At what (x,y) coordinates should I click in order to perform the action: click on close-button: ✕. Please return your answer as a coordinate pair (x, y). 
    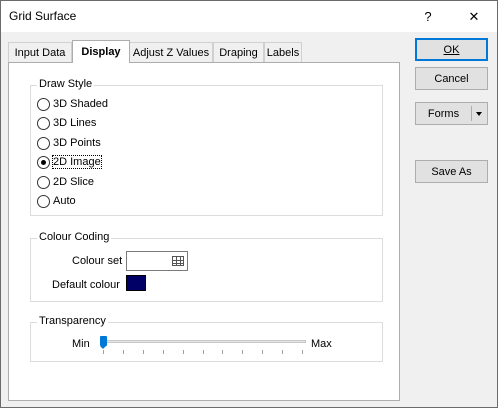
    Looking at the image, I should click on (474, 16).